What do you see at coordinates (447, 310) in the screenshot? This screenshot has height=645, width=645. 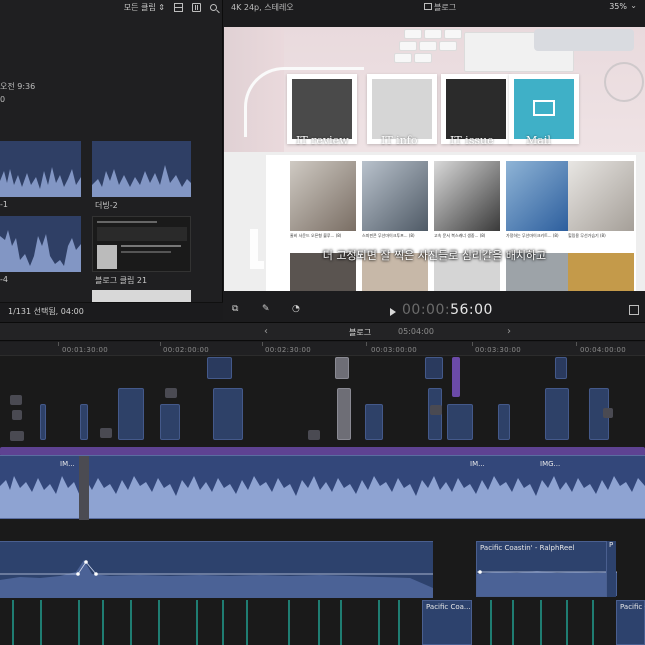 I see `timecode-display: 00:00:56:00` at bounding box center [447, 310].